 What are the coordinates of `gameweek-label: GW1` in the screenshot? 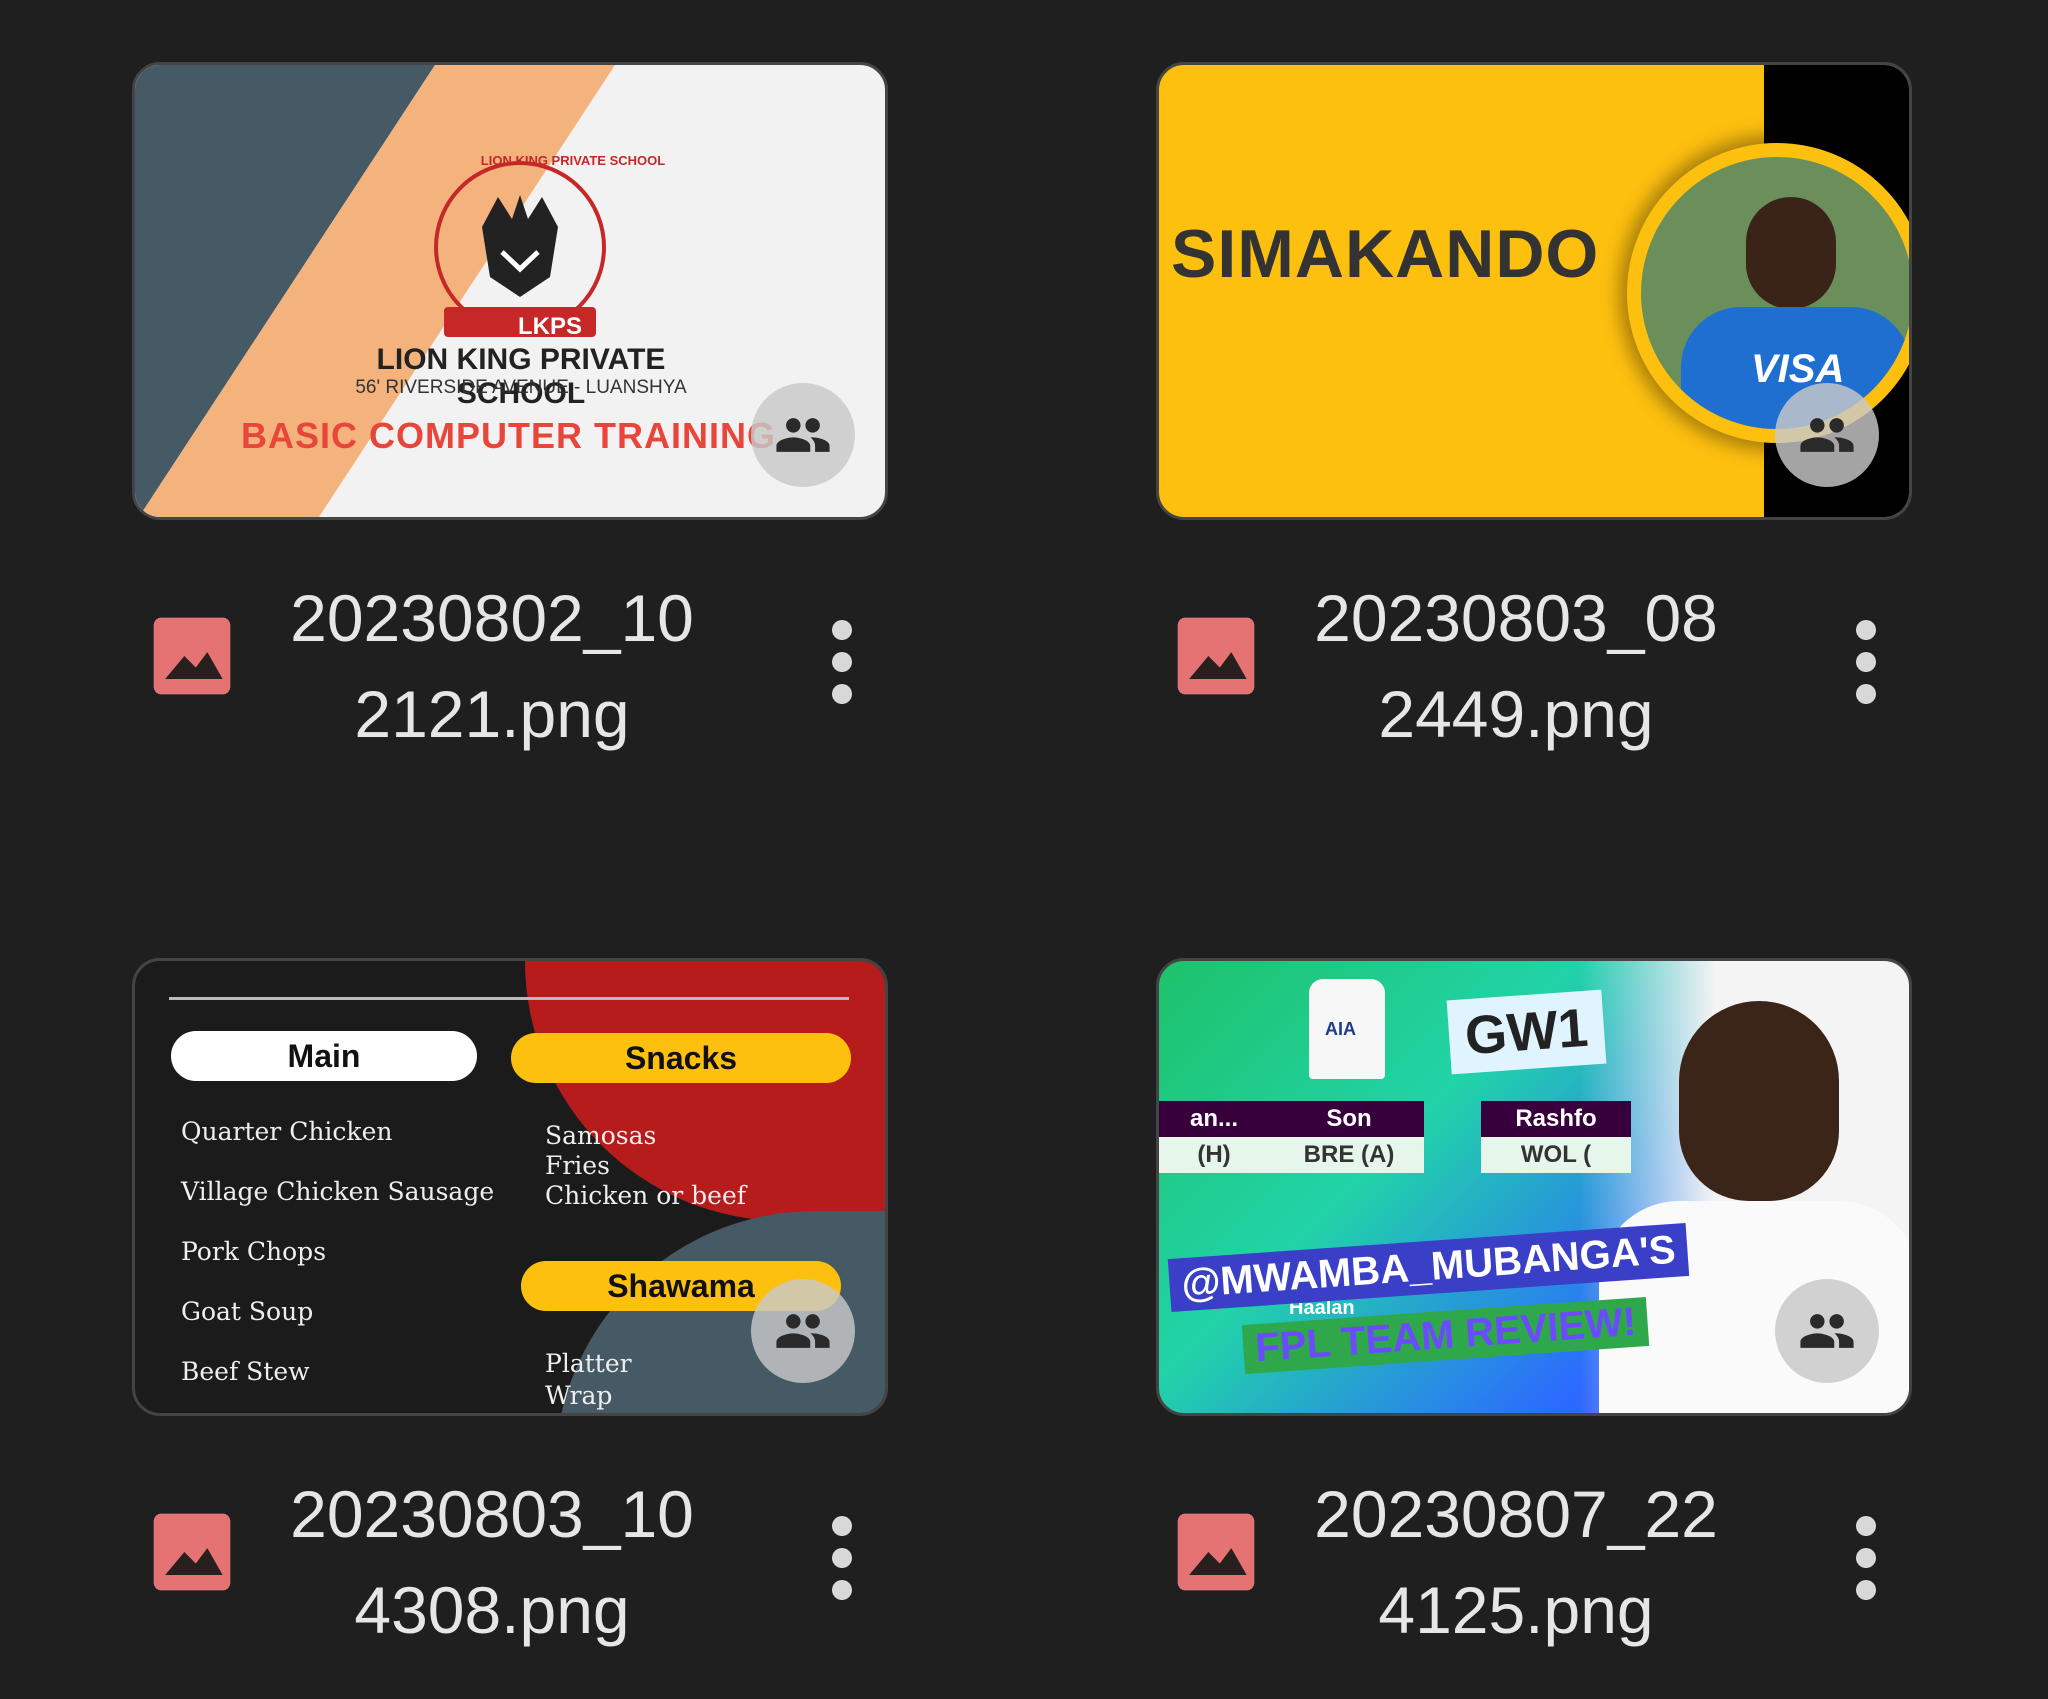 It's located at (1526, 1032).